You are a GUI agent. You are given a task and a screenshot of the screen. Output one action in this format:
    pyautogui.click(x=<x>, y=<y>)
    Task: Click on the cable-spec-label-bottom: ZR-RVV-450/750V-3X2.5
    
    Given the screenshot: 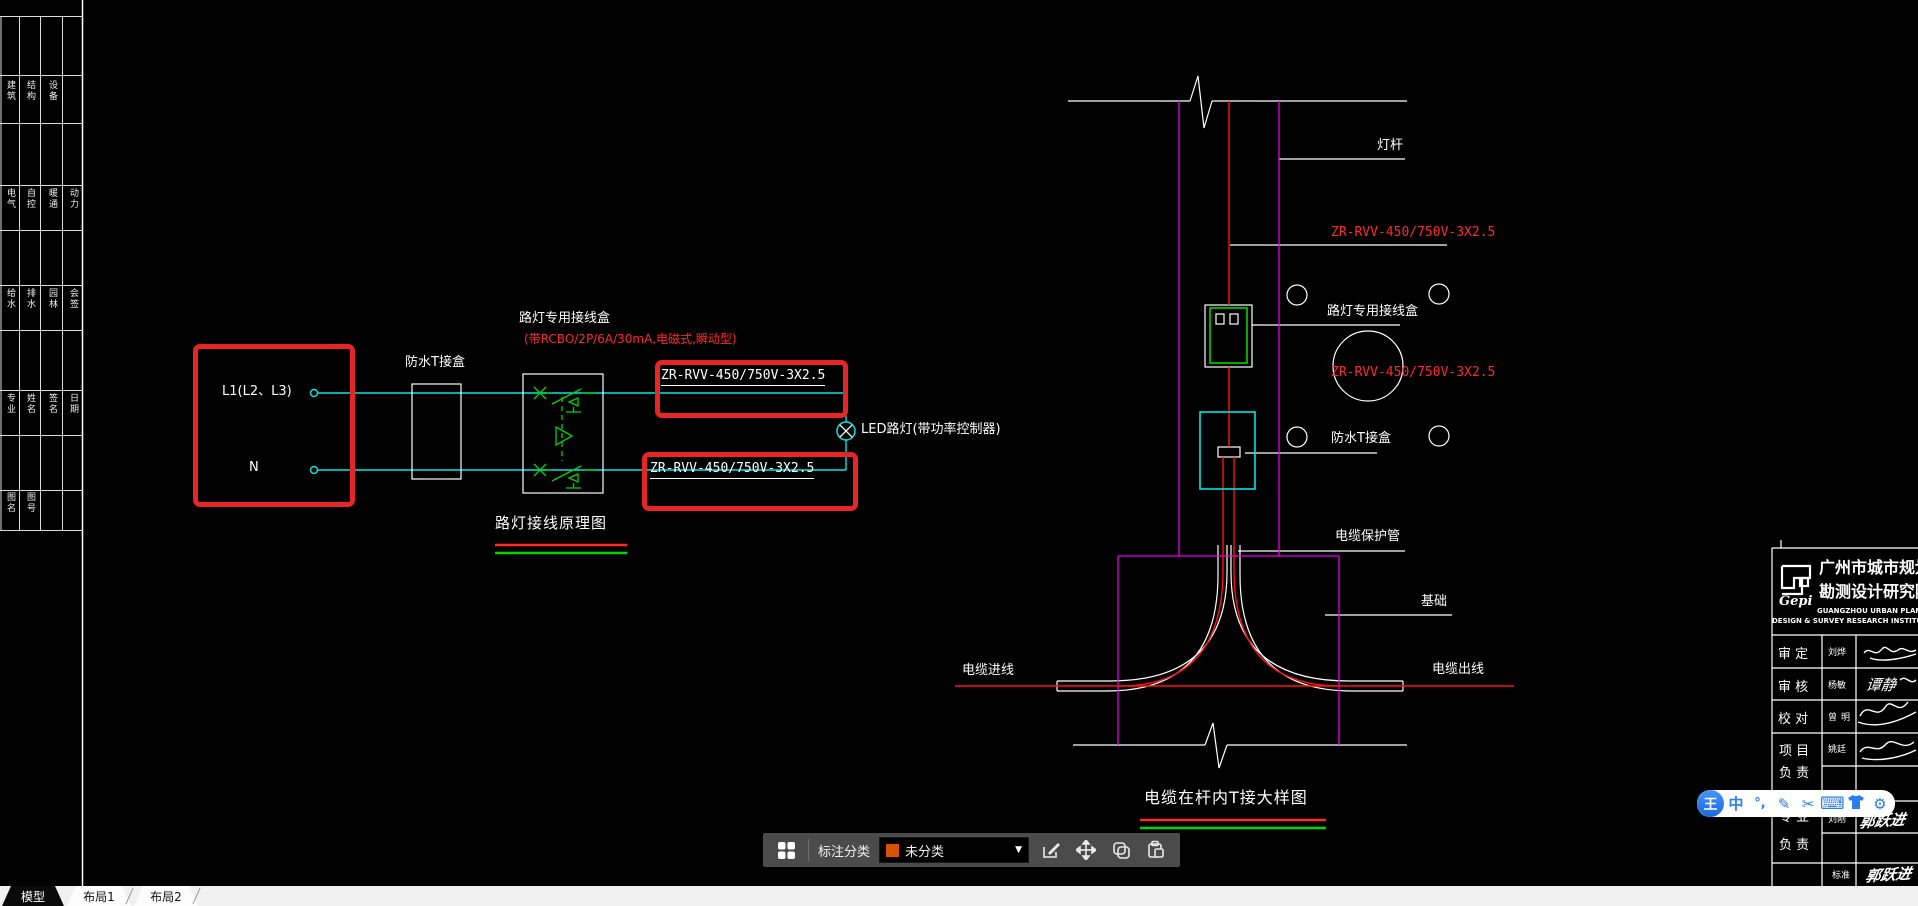 What is the action you would take?
    pyautogui.click(x=732, y=470)
    